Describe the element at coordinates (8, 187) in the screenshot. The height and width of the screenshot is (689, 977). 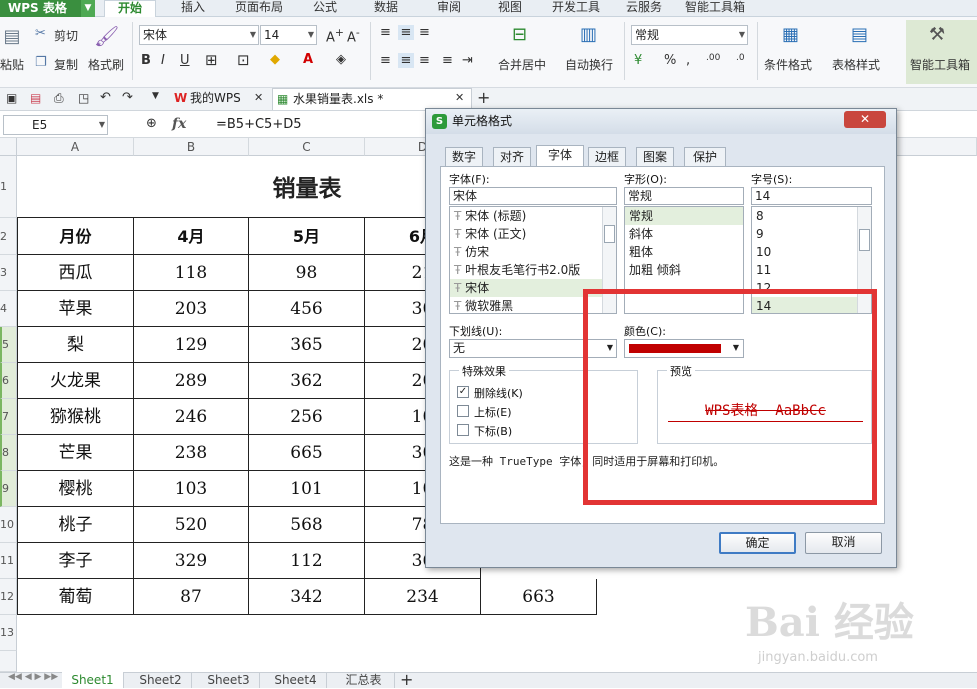
I see `row-header: 1` at that location.